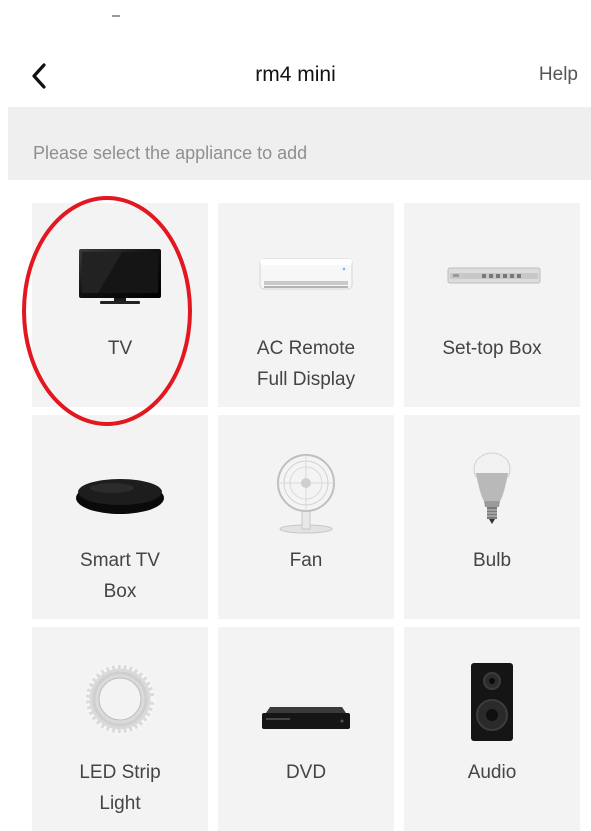 The image size is (591, 831). I want to click on appliance-tile-fan: Fan, so click(306, 517).